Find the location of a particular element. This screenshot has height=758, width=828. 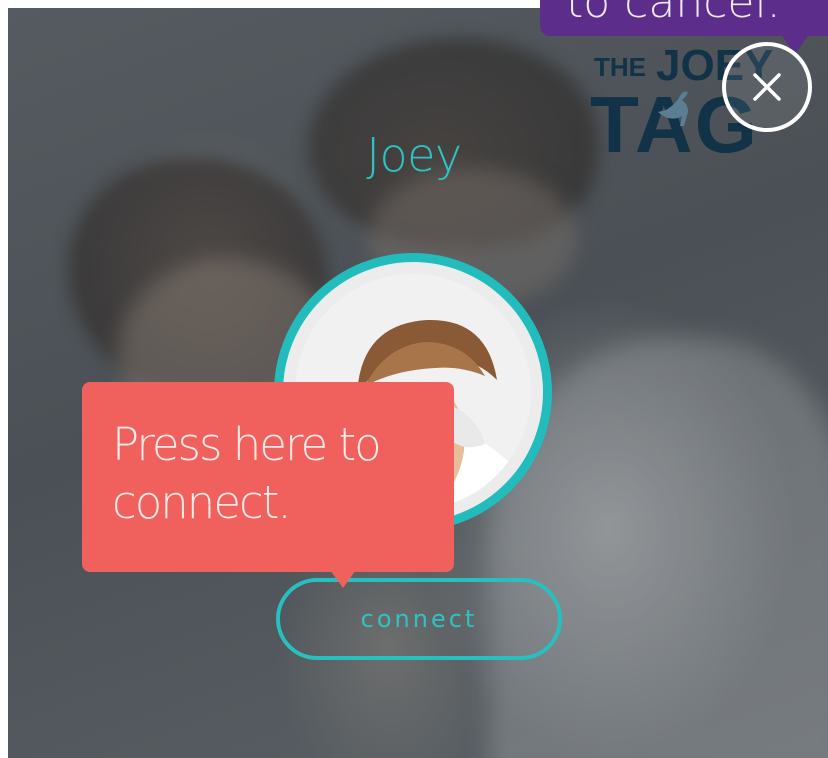

connect-button: connect is located at coordinates (419, 619).